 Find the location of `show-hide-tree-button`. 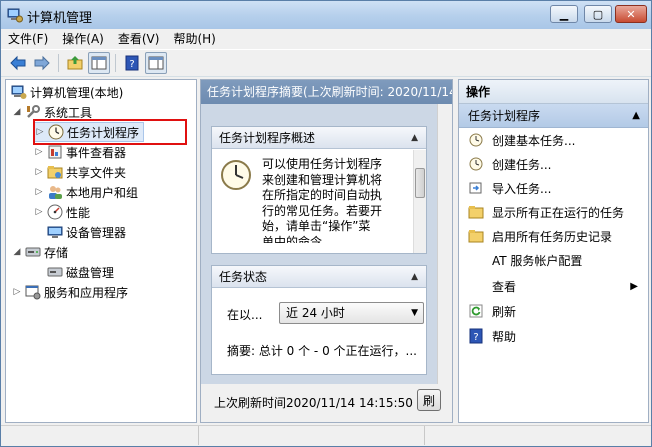

show-hide-tree-button is located at coordinates (99, 63).